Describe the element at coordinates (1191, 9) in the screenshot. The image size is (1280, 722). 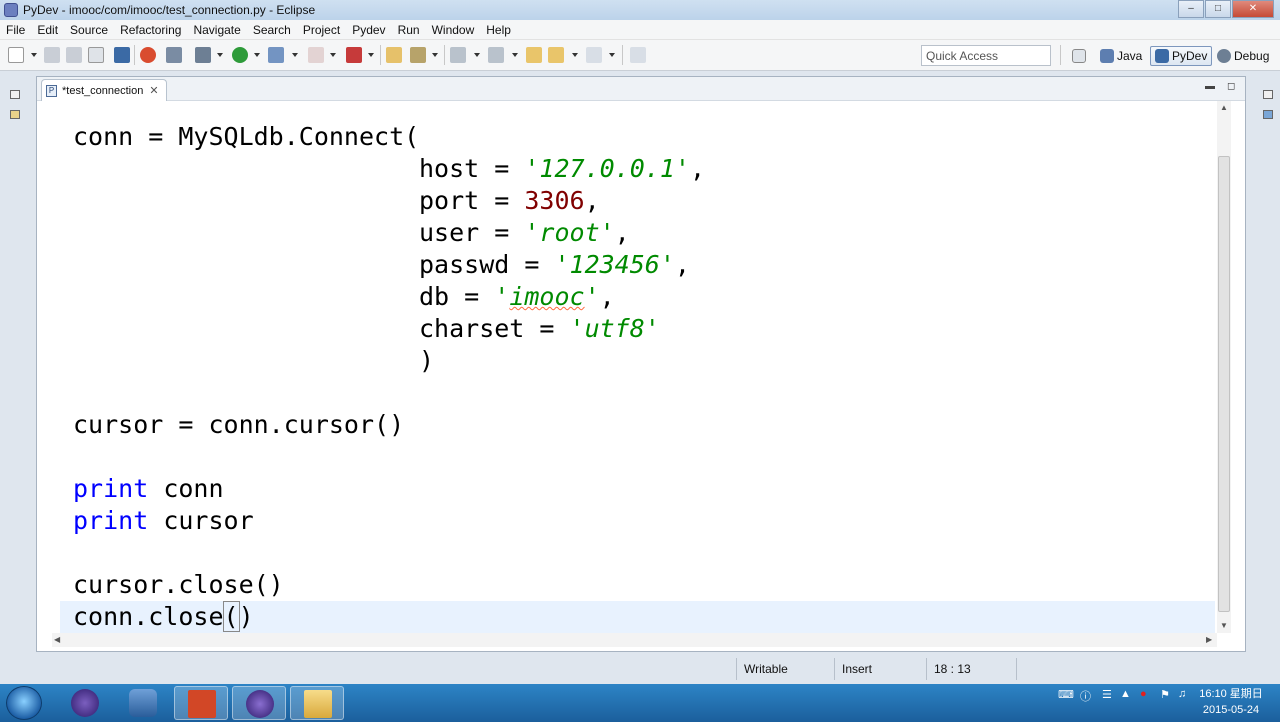
I see `minimize-button: –` at that location.